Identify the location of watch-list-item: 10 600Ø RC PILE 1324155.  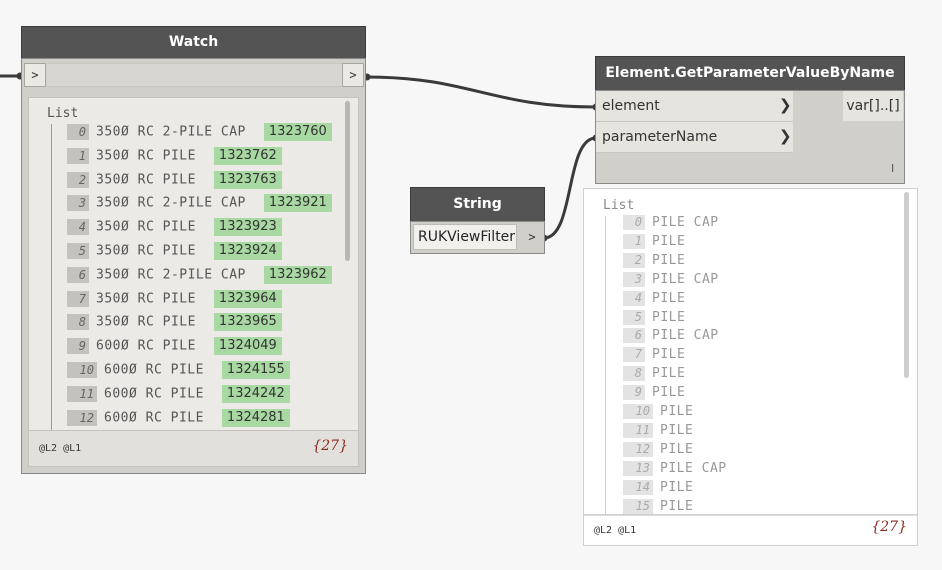
(178, 372).